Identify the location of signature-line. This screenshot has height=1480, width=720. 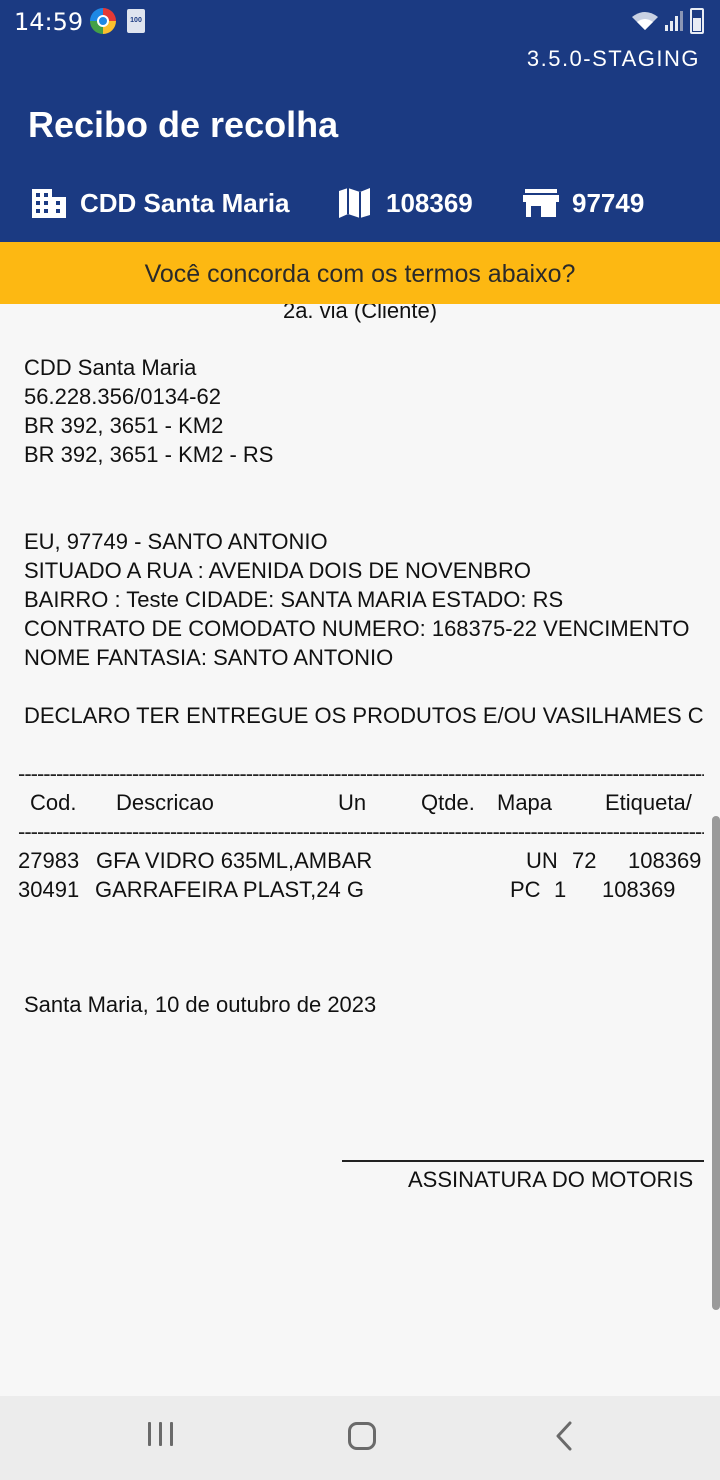
(523, 1161).